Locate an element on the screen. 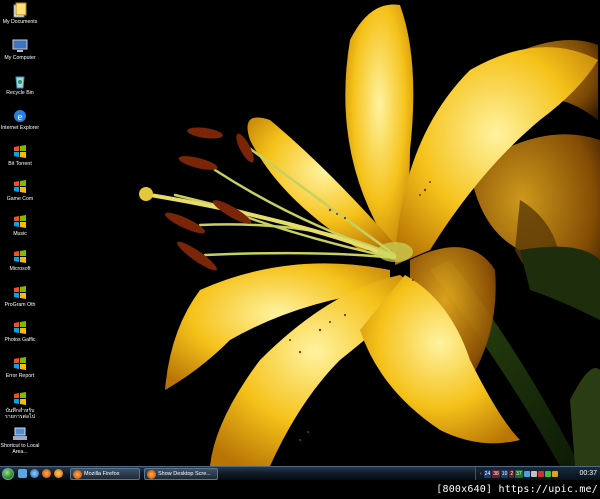 This screenshot has height=499, width=600. show-desktop-icon is located at coordinates (22, 473).